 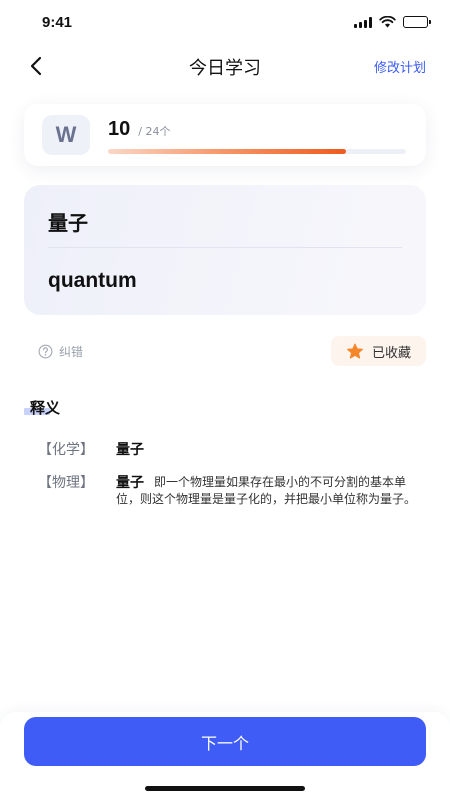 What do you see at coordinates (119, 129) in the screenshot?
I see `progress-current: 10` at bounding box center [119, 129].